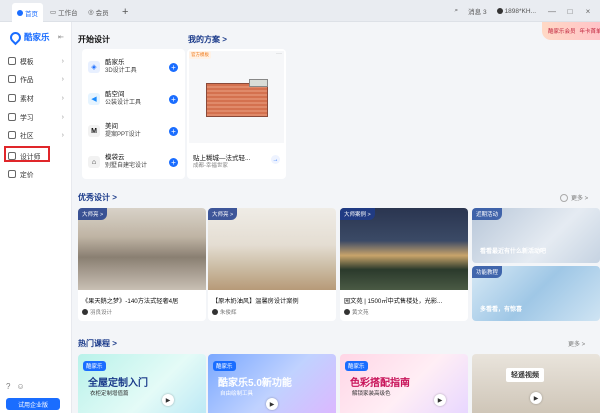 The width and height of the screenshot is (600, 413). What do you see at coordinates (210, 166) in the screenshot?
I see `plan-location: 成都-幸福世家` at bounding box center [210, 166].